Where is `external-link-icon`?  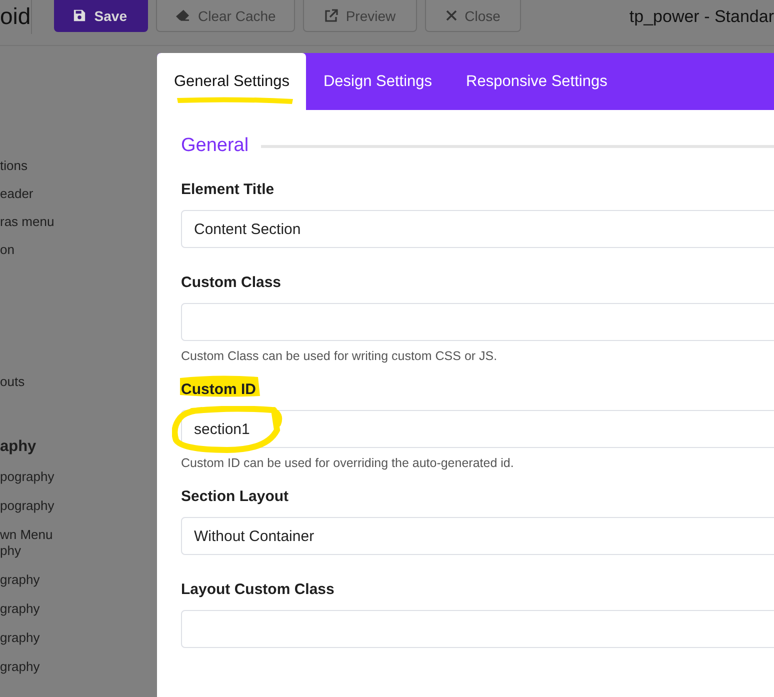 external-link-icon is located at coordinates (331, 15).